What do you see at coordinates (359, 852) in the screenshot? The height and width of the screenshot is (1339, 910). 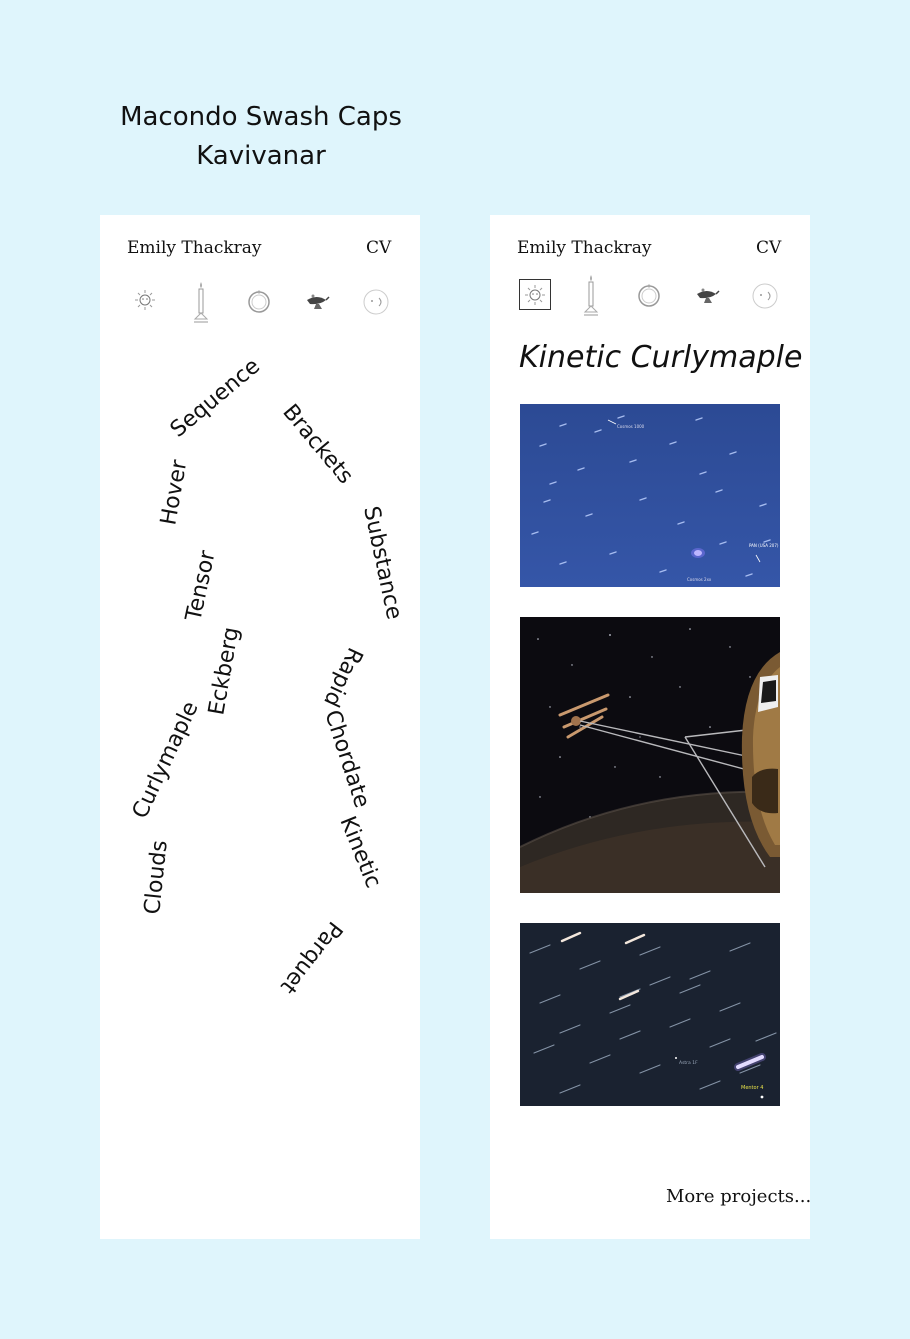 I see `word-link: Kinetic` at bounding box center [359, 852].